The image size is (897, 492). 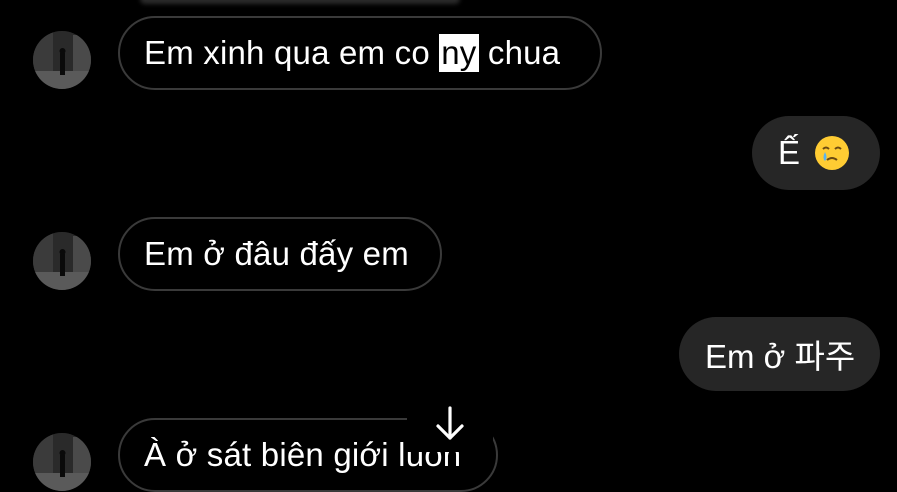 What do you see at coordinates (300, 2) in the screenshot?
I see `previous-content-fade` at bounding box center [300, 2].